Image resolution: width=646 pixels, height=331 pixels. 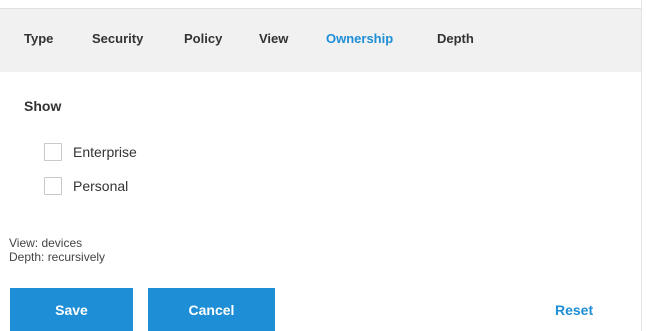 I want to click on enterprise-checkbox, so click(x=53, y=152).